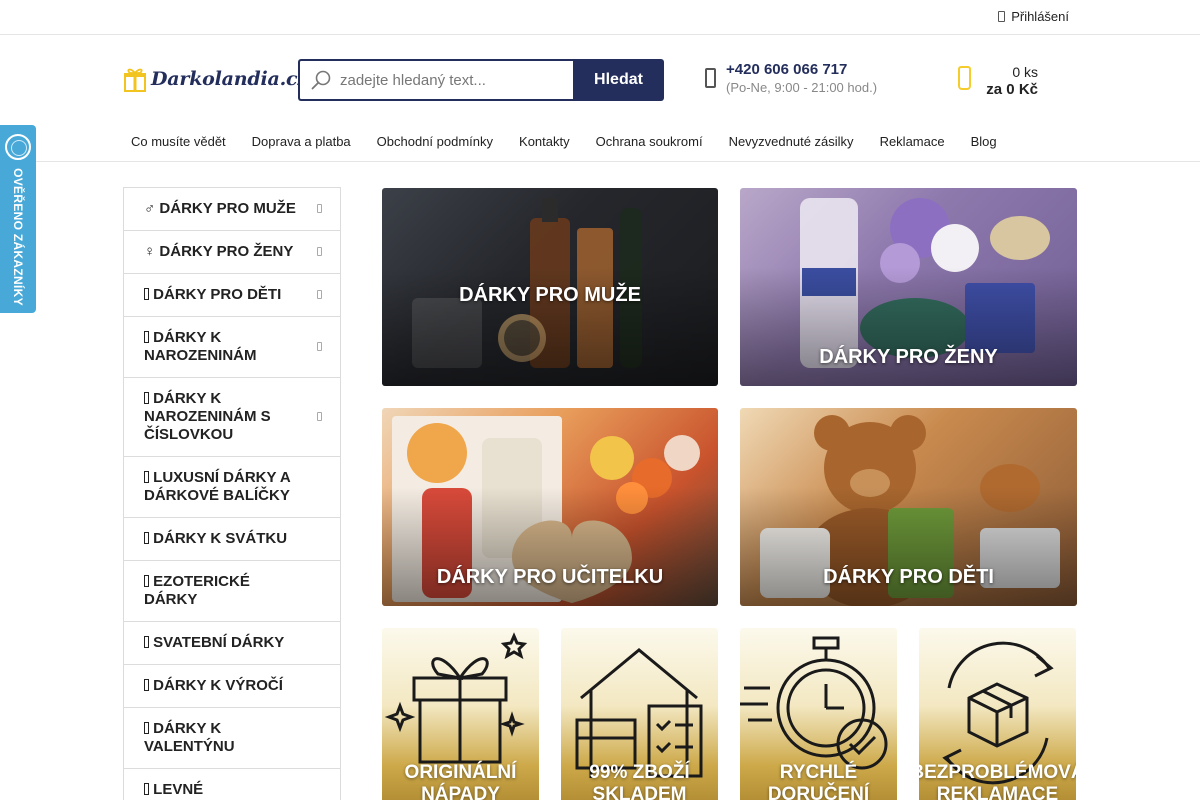 The height and width of the screenshot is (800, 1200). Describe the element at coordinates (639, 772) in the screenshot. I see `feature-line1: 99% ZBOŽÍ` at that location.